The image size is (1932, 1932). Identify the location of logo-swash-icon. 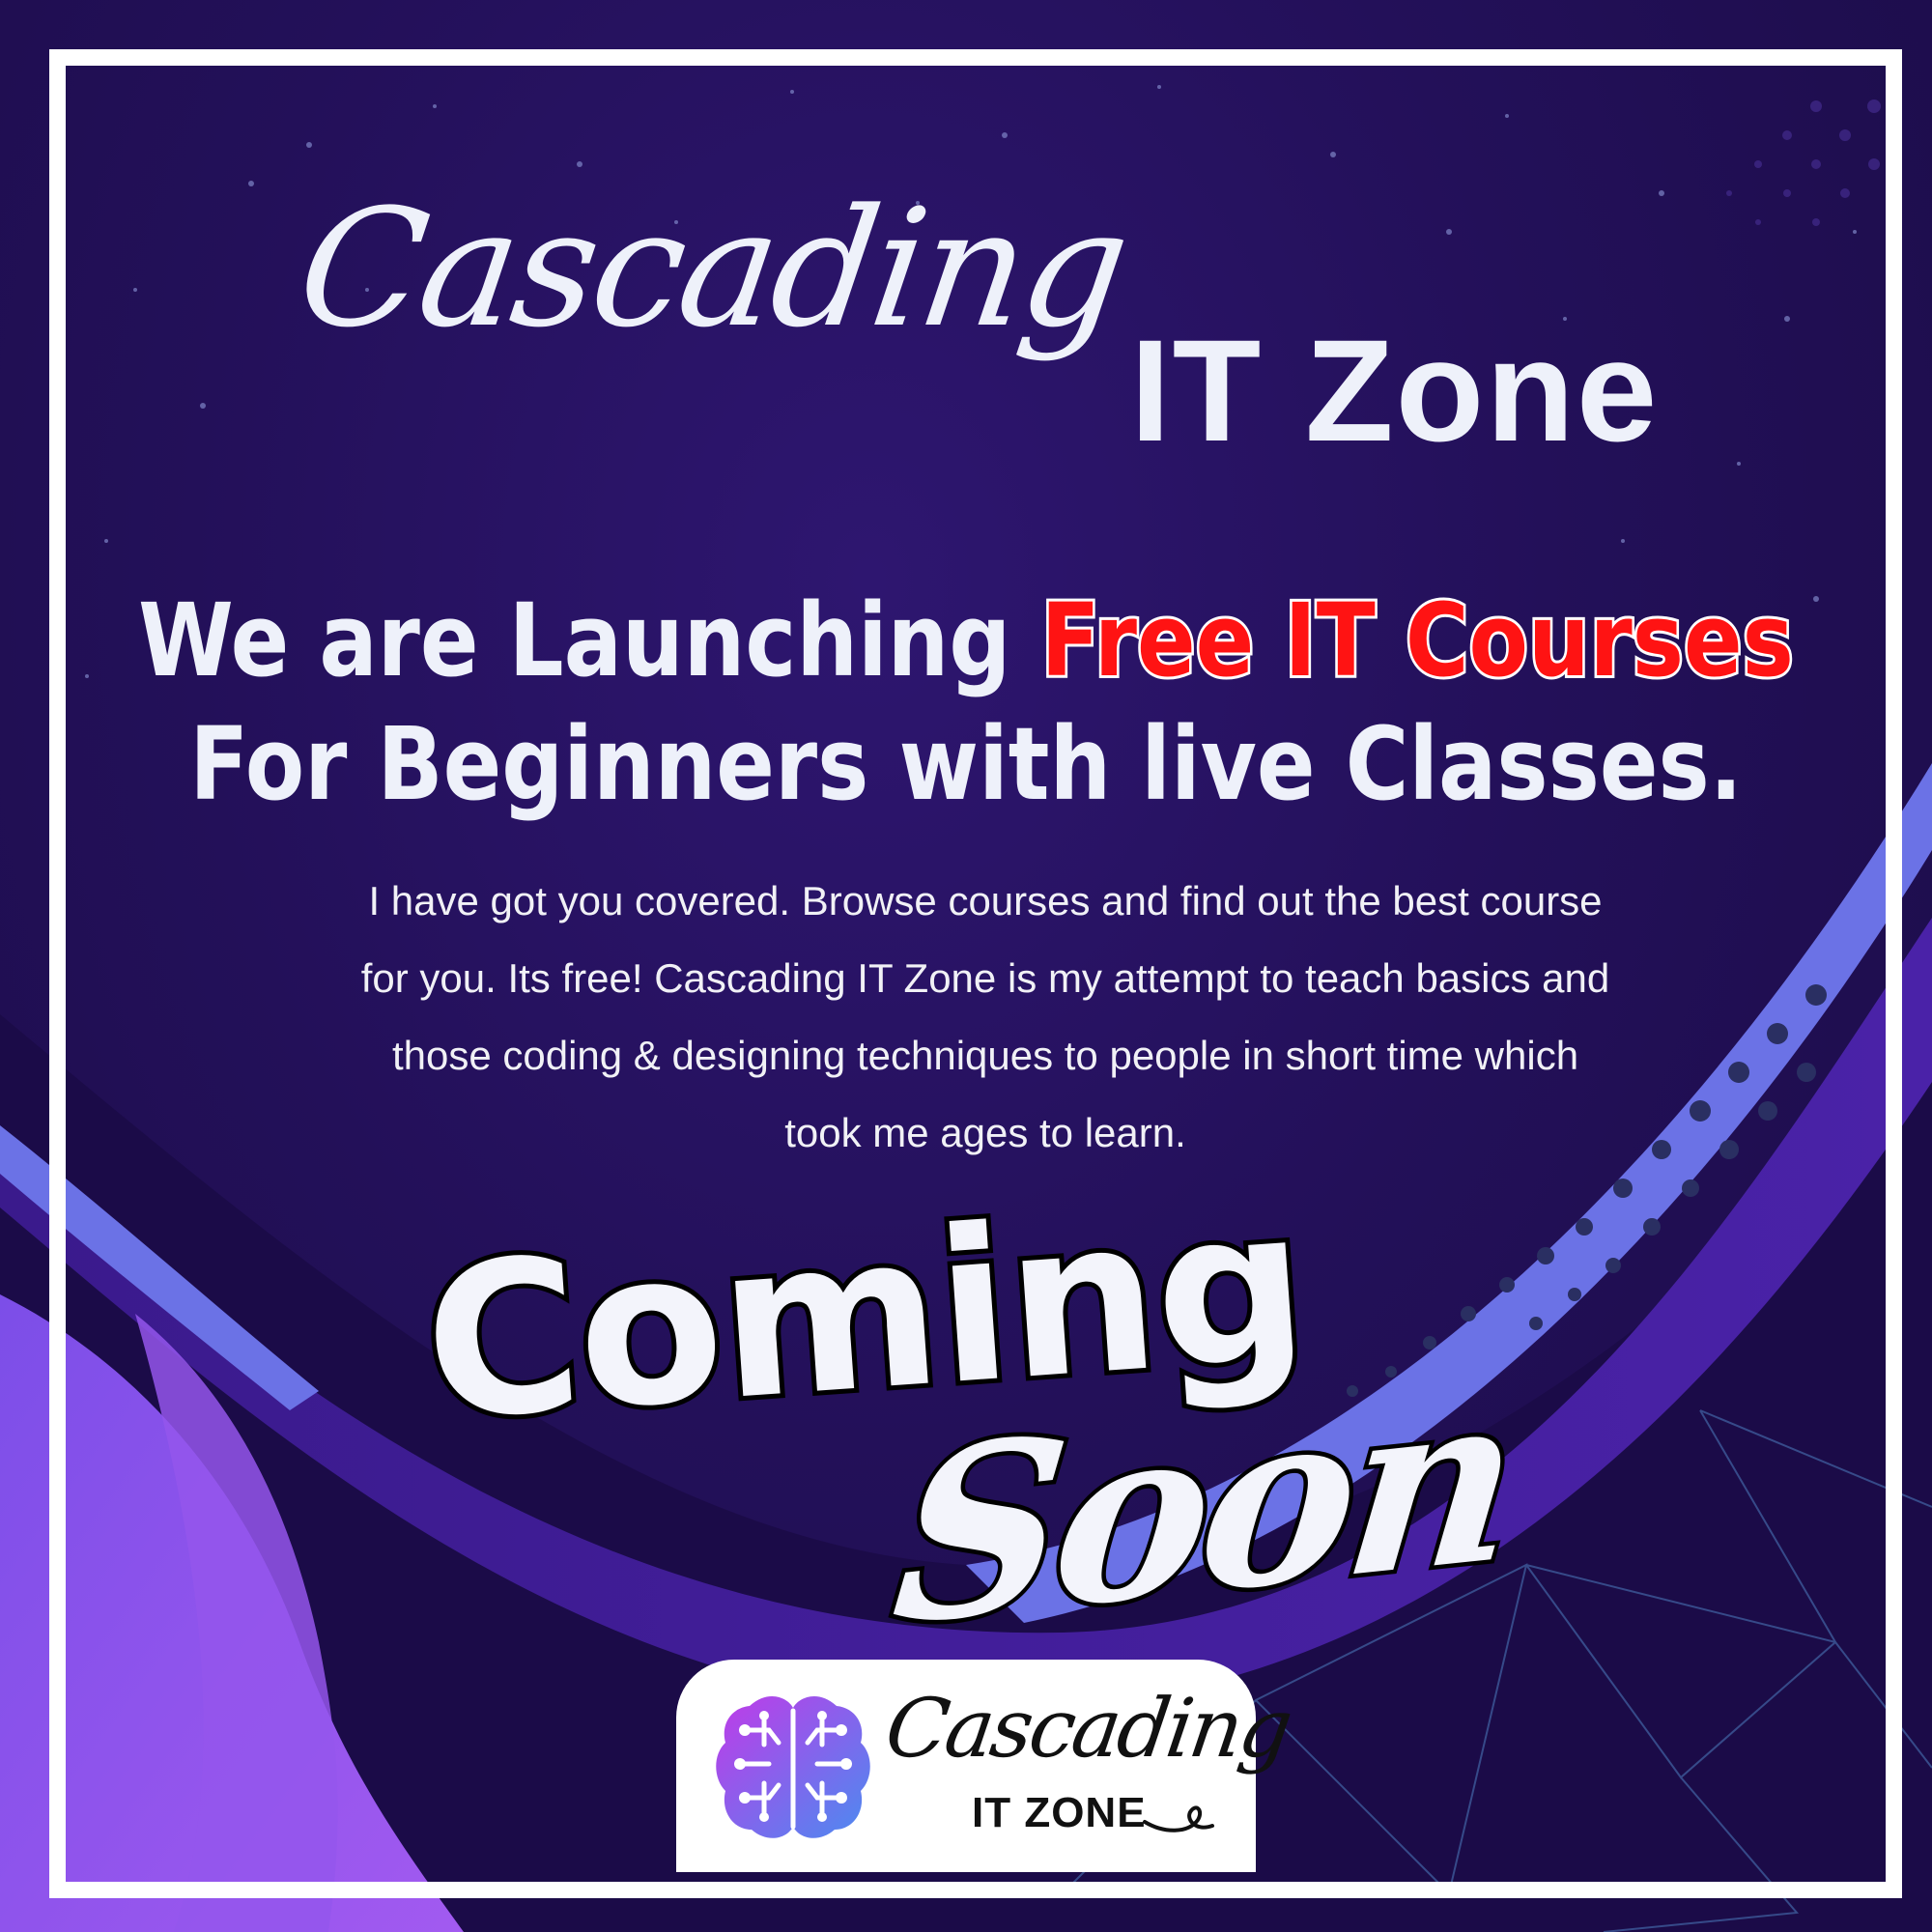
(1178, 1819).